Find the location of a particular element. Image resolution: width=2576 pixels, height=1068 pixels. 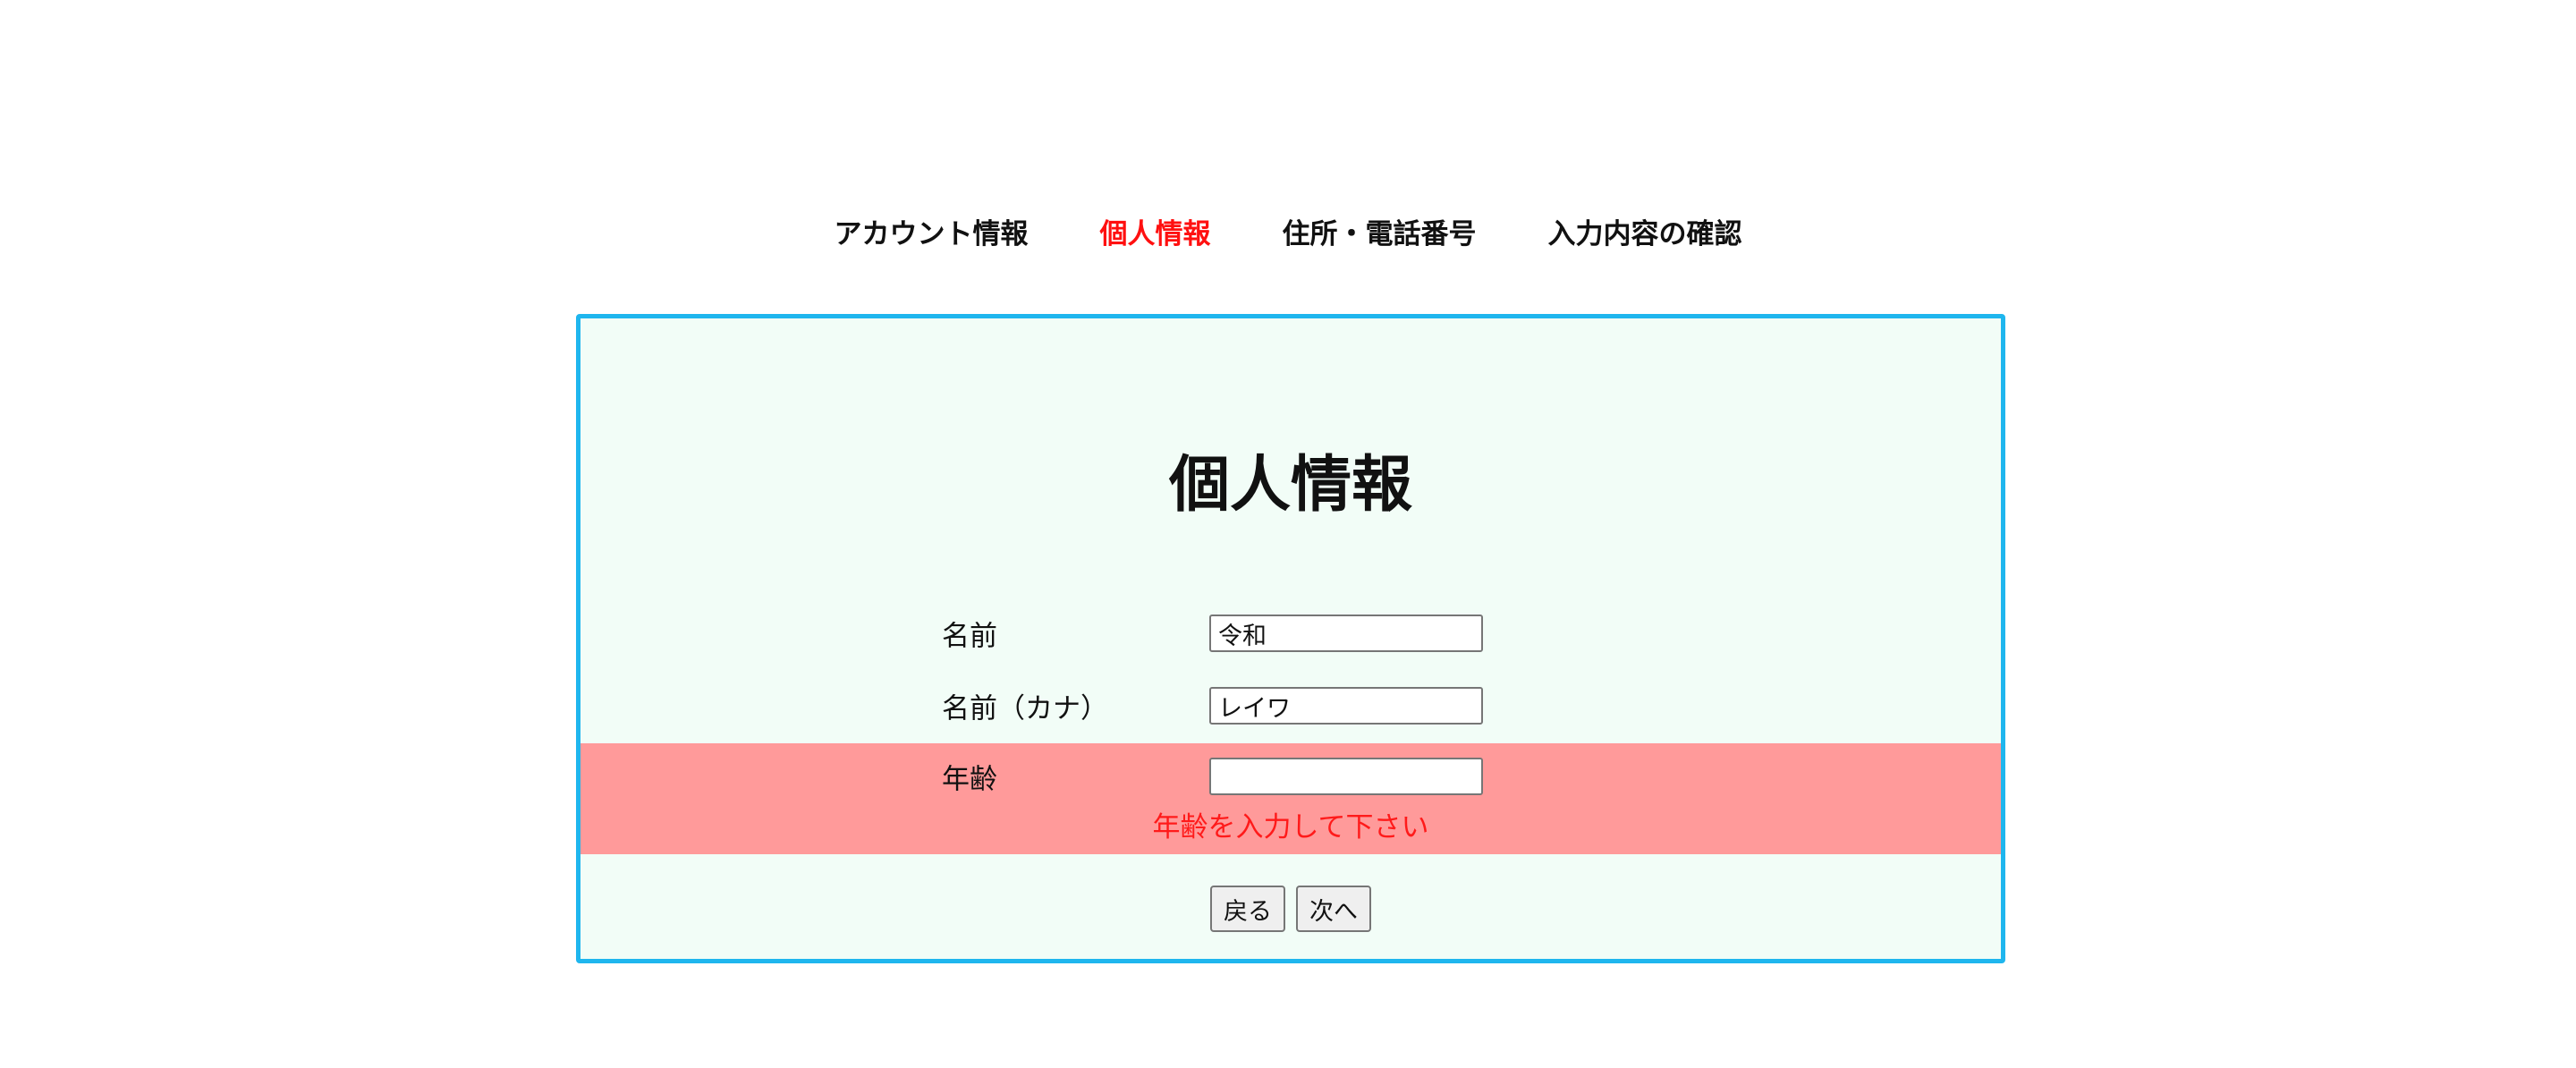

name-row: 名前 is located at coordinates (1290, 633).